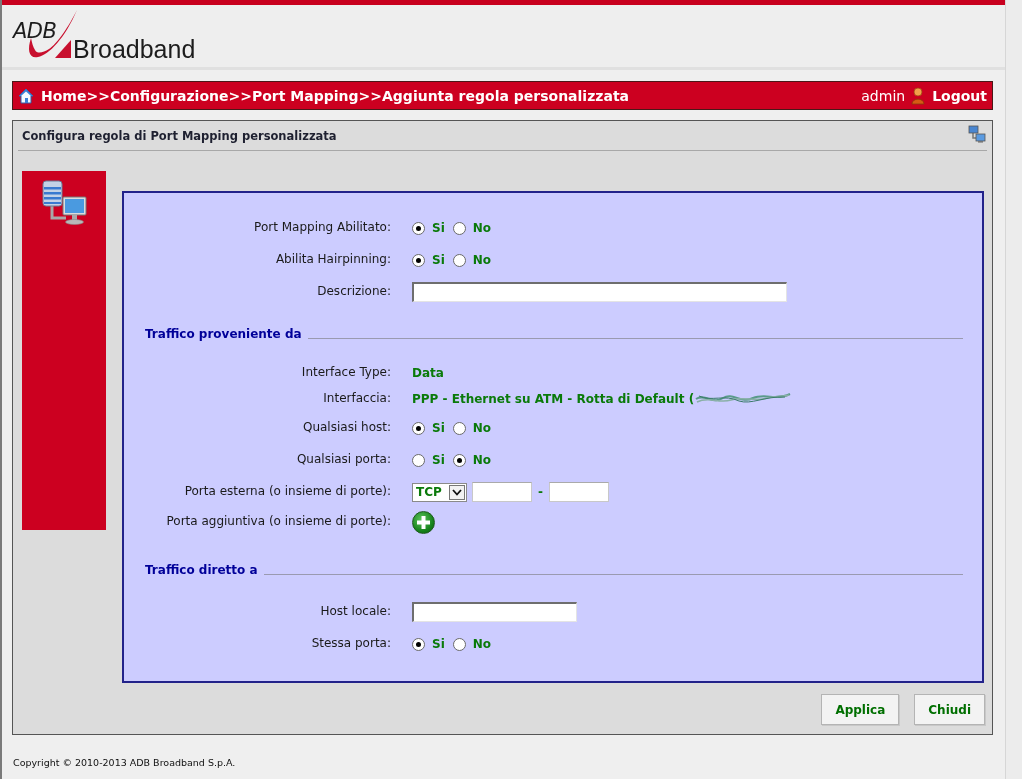  What do you see at coordinates (883, 95) in the screenshot?
I see `username: admin` at bounding box center [883, 95].